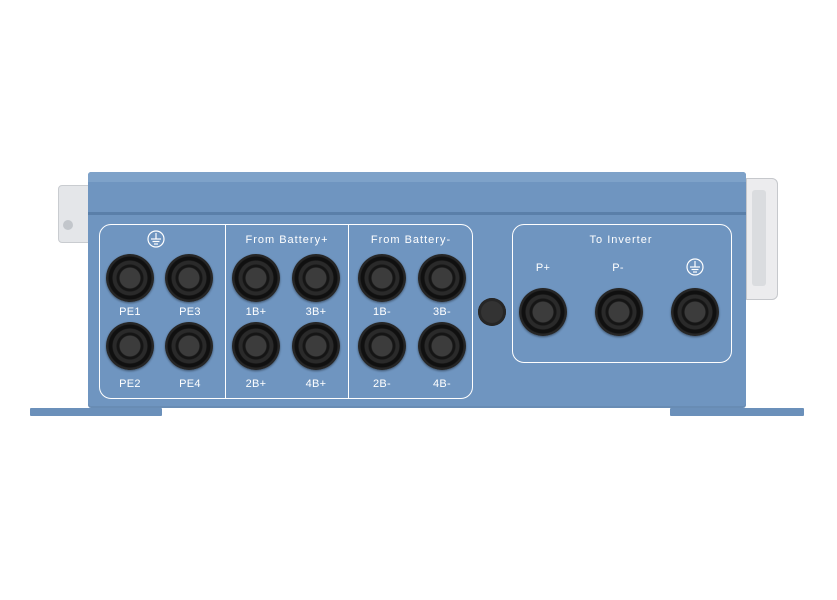 This screenshot has width=837, height=600. I want to click on cable-gland-2b-plus, so click(256, 346).